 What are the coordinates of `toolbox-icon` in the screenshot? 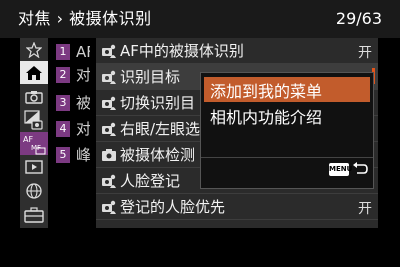 It's located at (34, 214).